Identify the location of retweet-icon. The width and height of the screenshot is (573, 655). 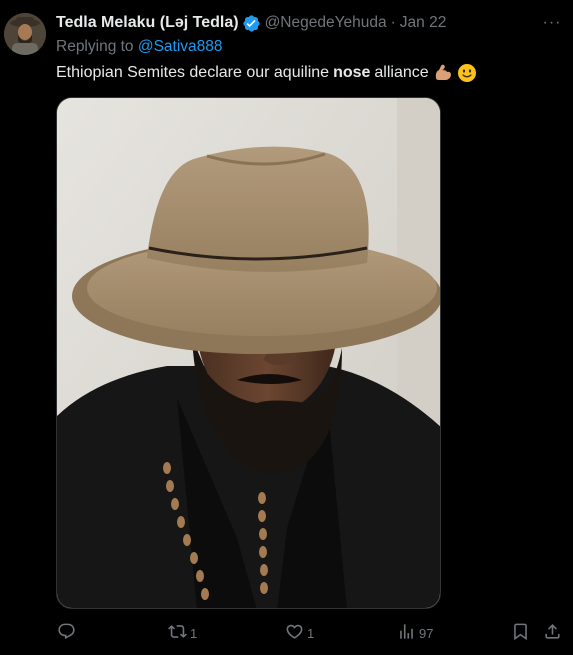
(177, 633).